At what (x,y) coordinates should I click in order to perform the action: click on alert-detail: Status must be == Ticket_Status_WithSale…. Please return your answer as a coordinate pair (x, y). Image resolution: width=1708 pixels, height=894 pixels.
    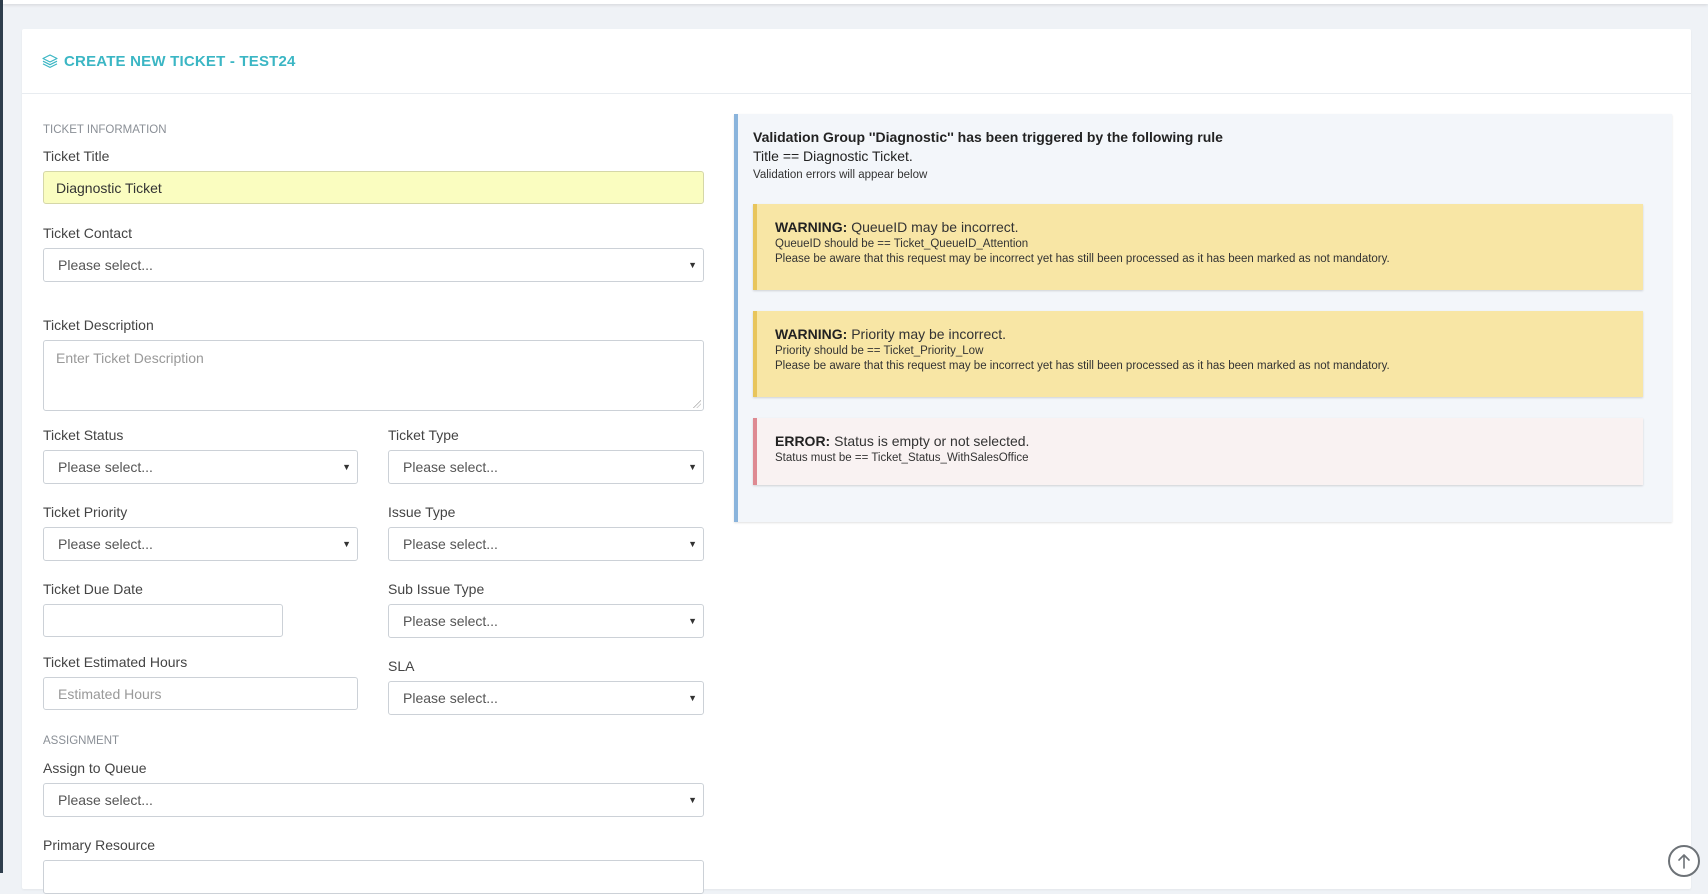
    Looking at the image, I should click on (902, 458).